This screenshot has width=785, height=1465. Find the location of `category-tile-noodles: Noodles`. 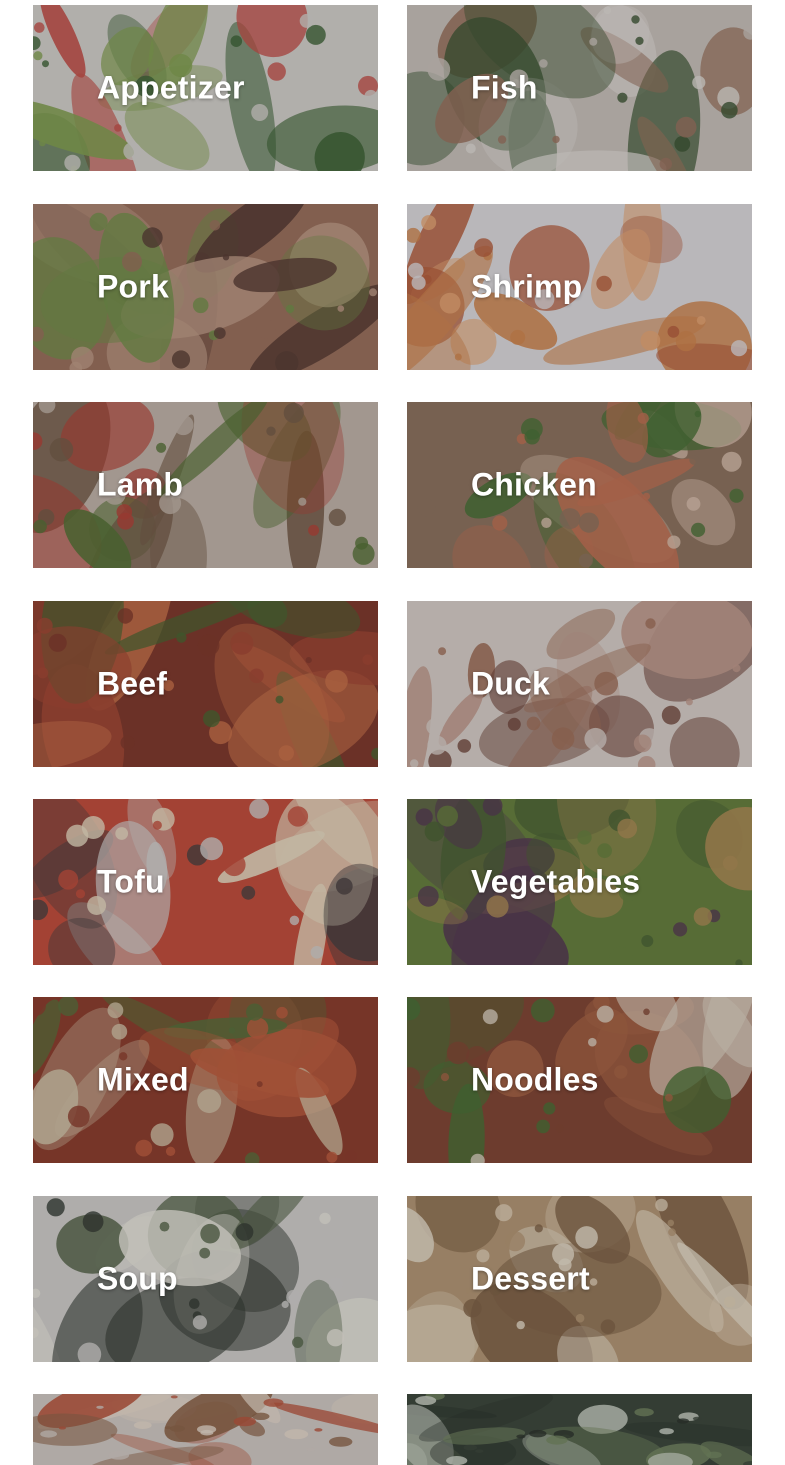

category-tile-noodles: Noodles is located at coordinates (579, 1080).